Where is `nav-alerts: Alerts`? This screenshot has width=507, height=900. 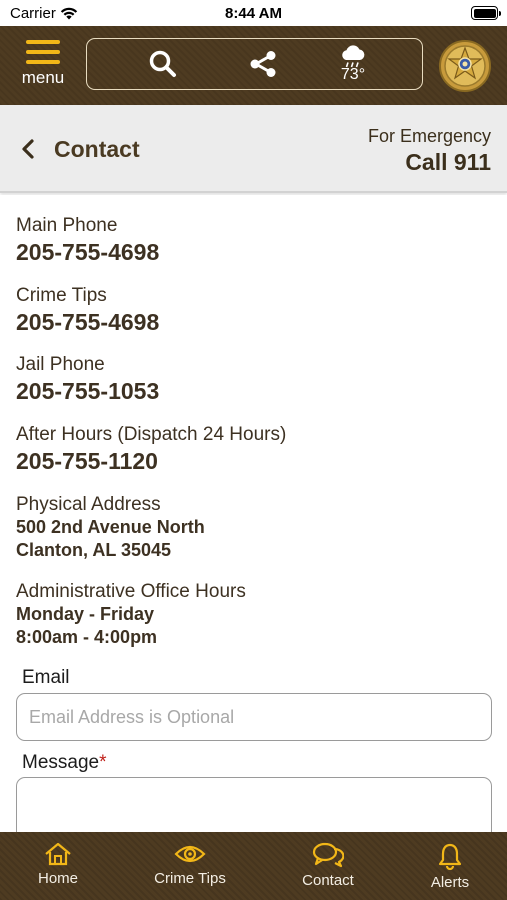 nav-alerts: Alerts is located at coordinates (450, 866).